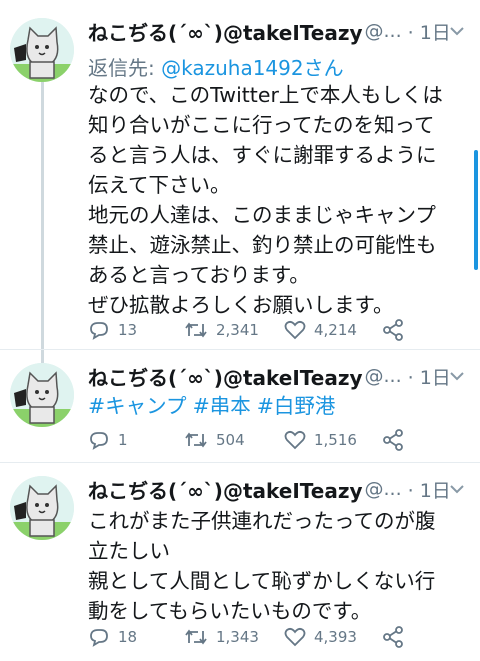  What do you see at coordinates (214, 440) in the screenshot?
I see `retweet-button: 504` at bounding box center [214, 440].